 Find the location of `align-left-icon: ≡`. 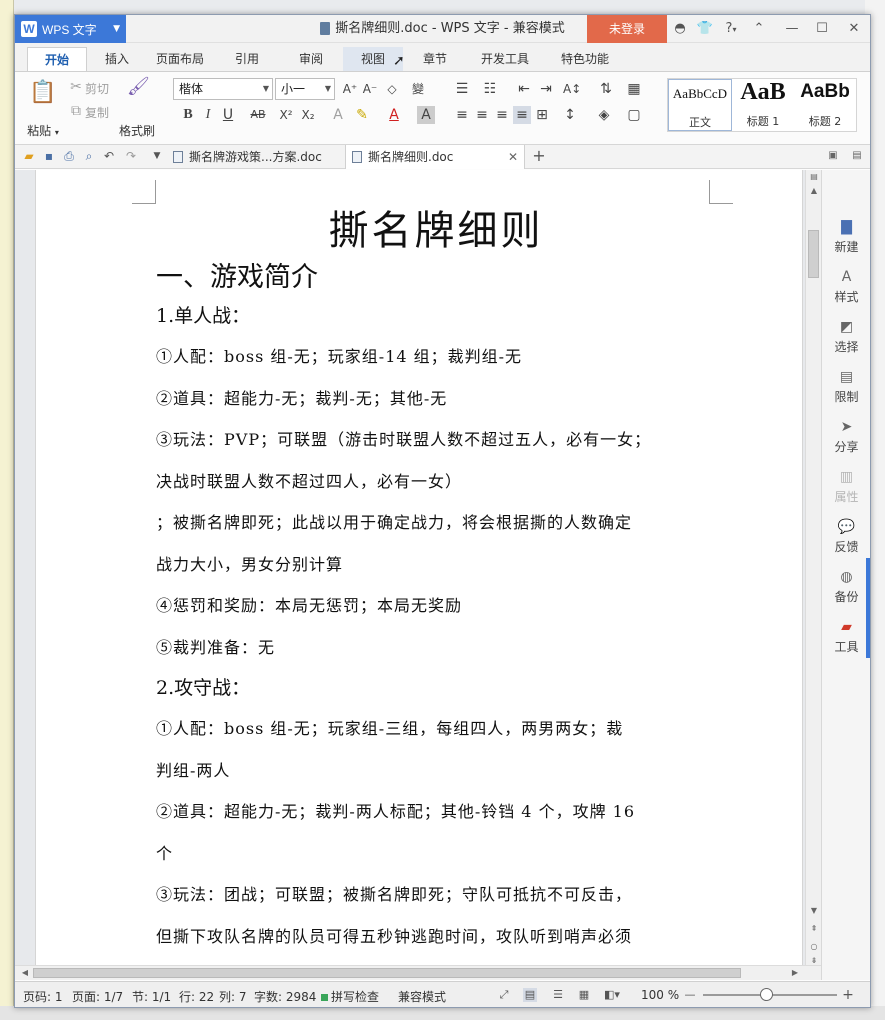

align-left-icon: ≡ is located at coordinates (462, 115).